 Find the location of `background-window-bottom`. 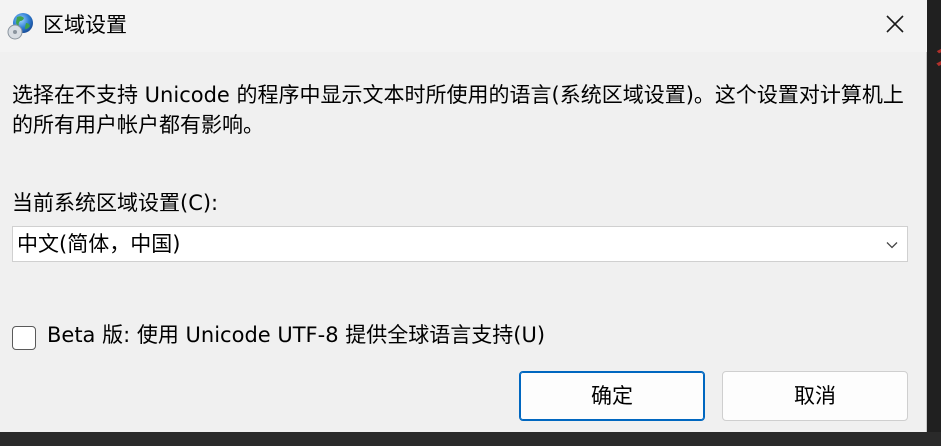

background-window-bottom is located at coordinates (470, 439).